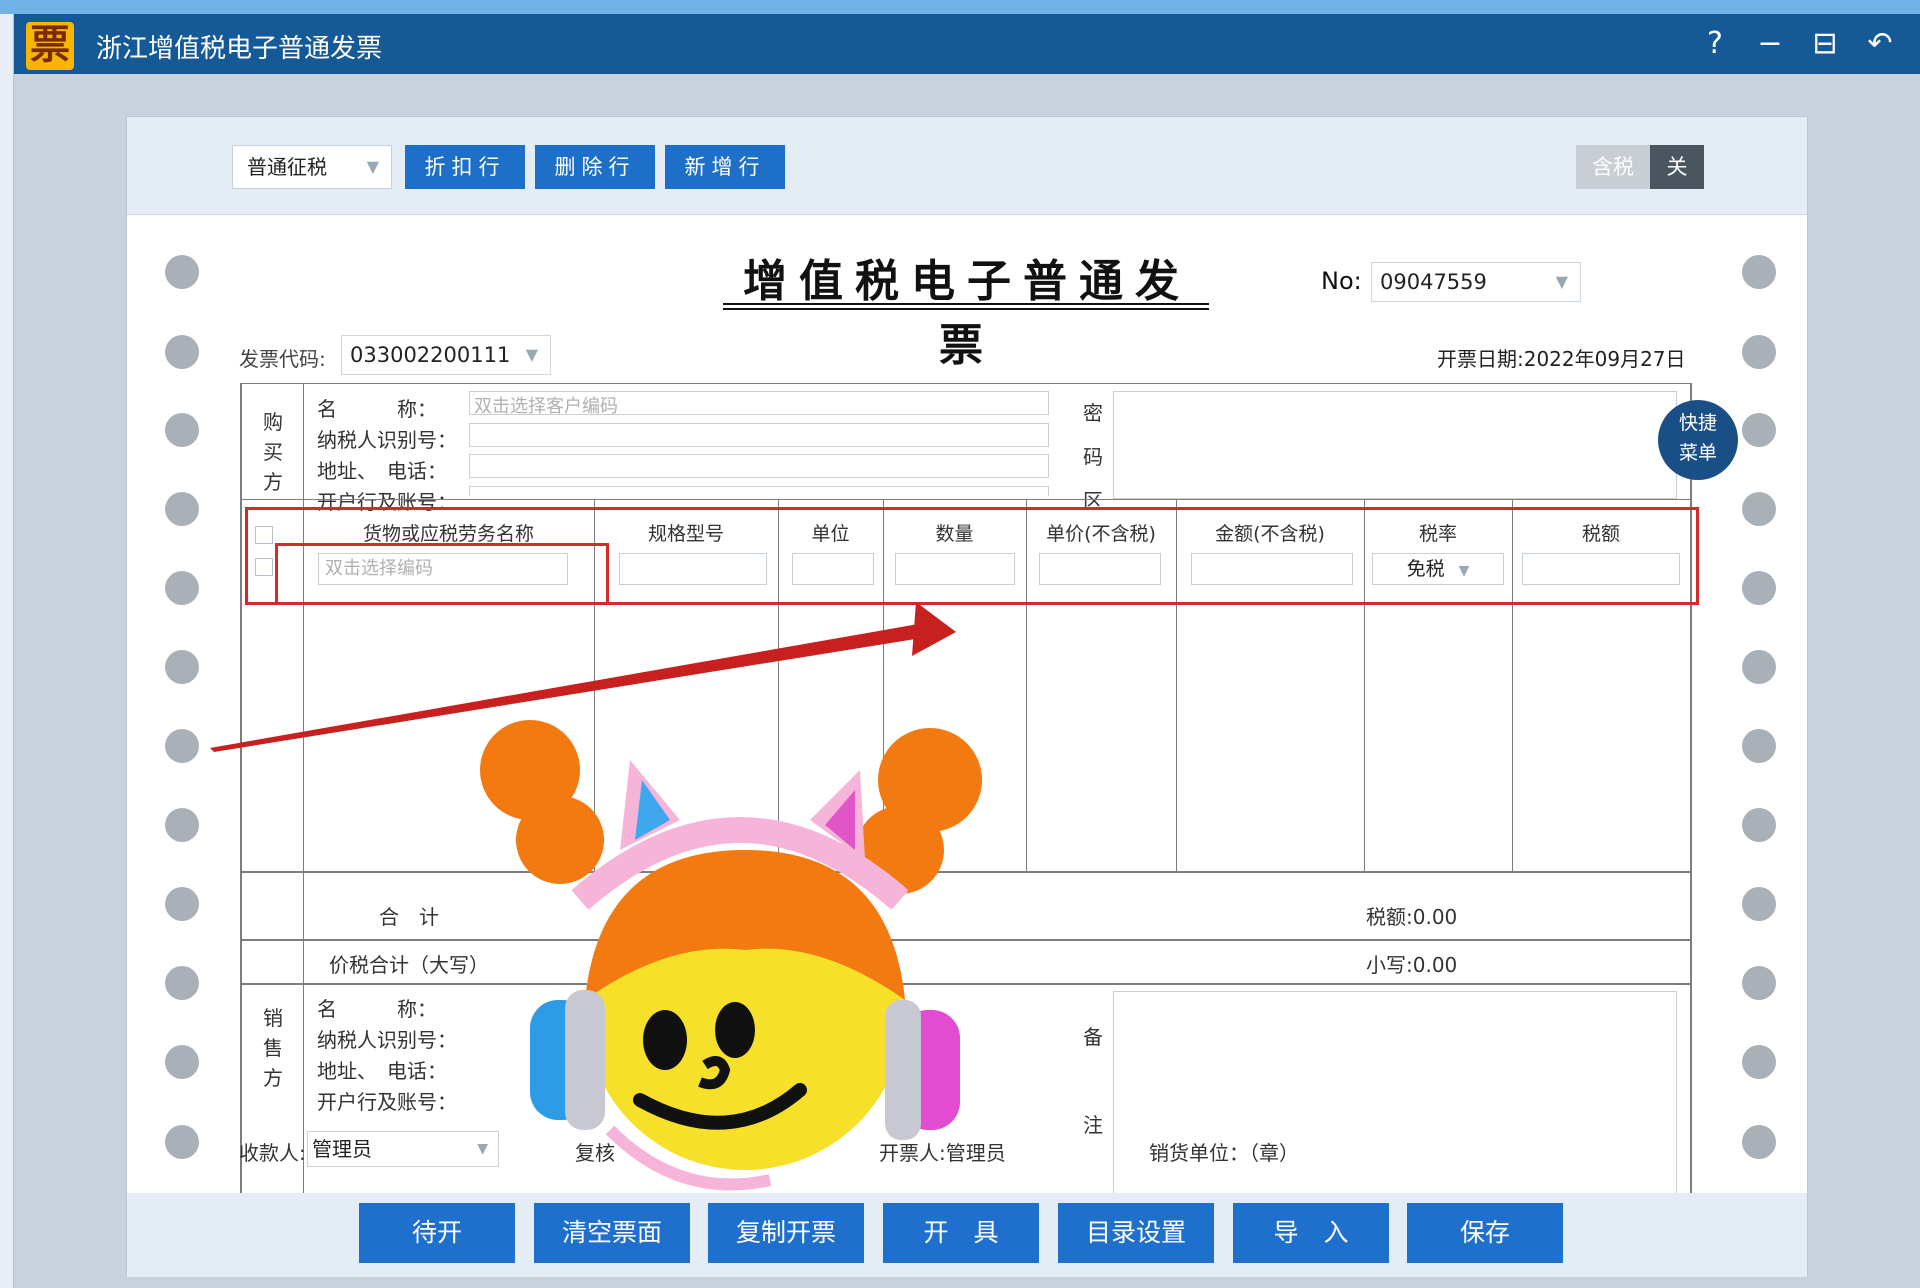 This screenshot has height=1288, width=1920. Describe the element at coordinates (1093, 1037) in the screenshot. I see `remark-char: 备` at that location.